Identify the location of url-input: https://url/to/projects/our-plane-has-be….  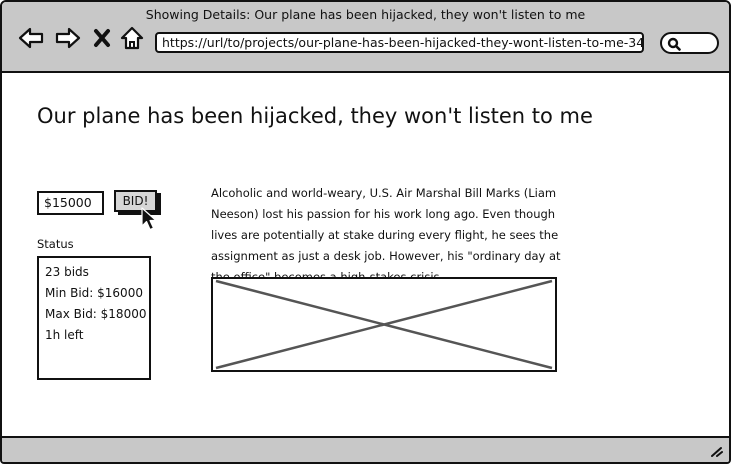
(399, 42).